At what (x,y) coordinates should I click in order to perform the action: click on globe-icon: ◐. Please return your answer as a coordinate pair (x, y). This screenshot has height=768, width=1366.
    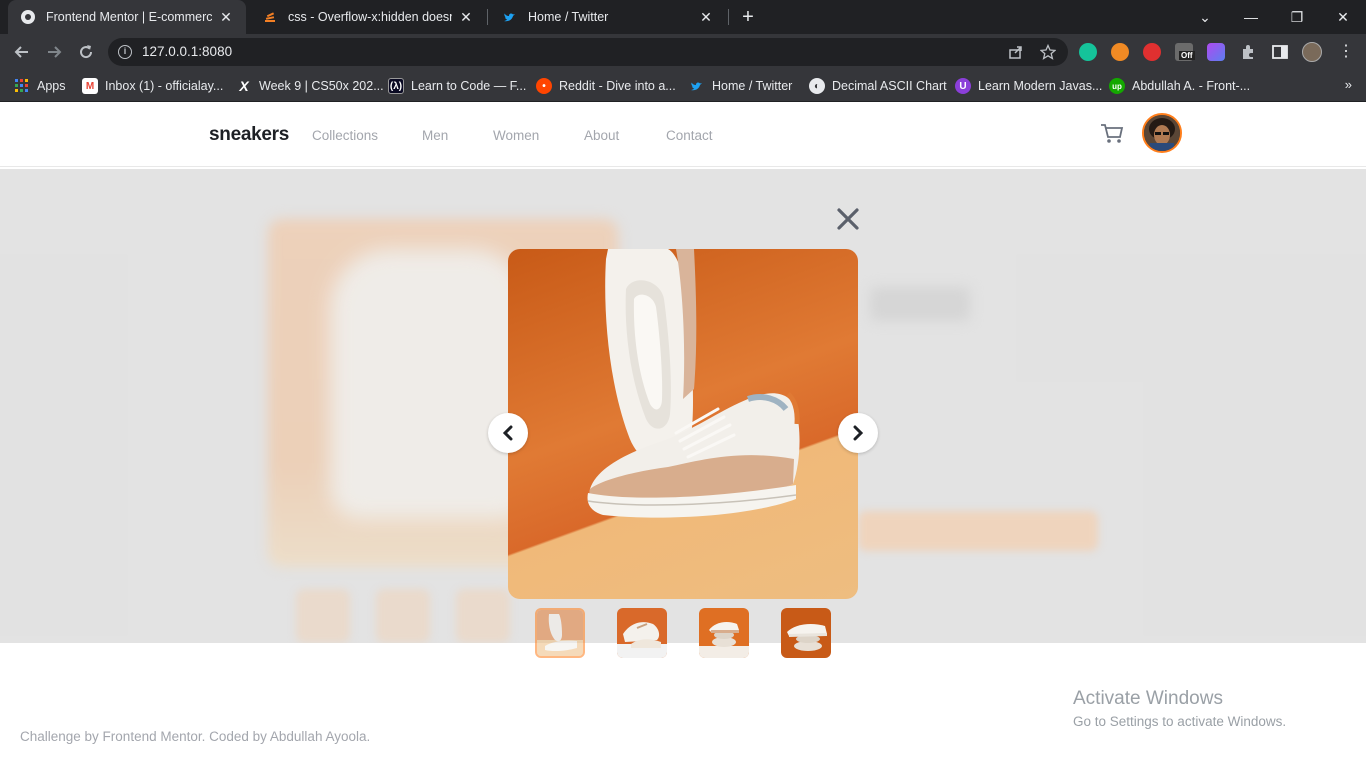
    Looking at the image, I should click on (817, 86).